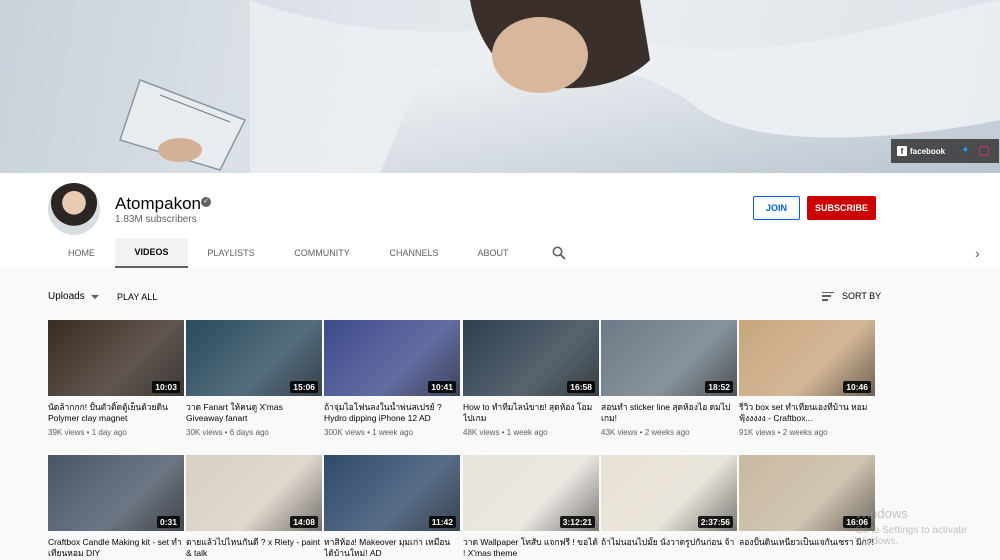 The image size is (1000, 560). Describe the element at coordinates (254, 412) in the screenshot. I see `video-title: วาด Fanart ให้คนดู X'mas Giveaway fanart` at that location.